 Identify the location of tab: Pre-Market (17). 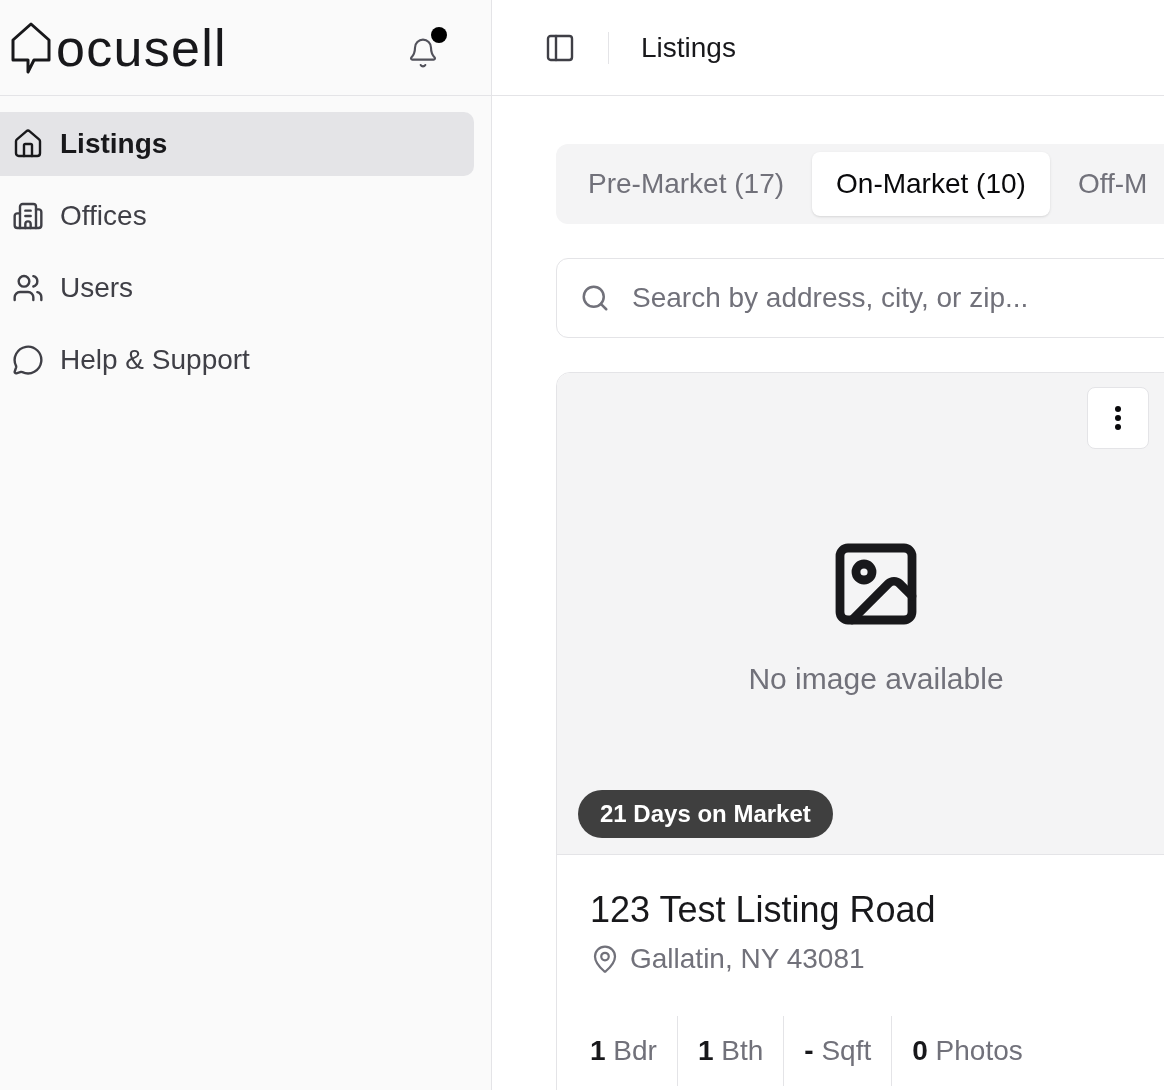
(686, 184).